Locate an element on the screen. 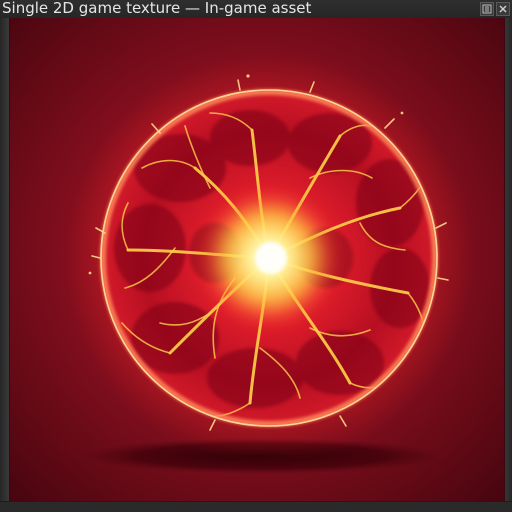 Image resolution: width=512 pixels, height=512 pixels. title-bar: Single 2D game texture — In-game asset is located at coordinates (256, 9).